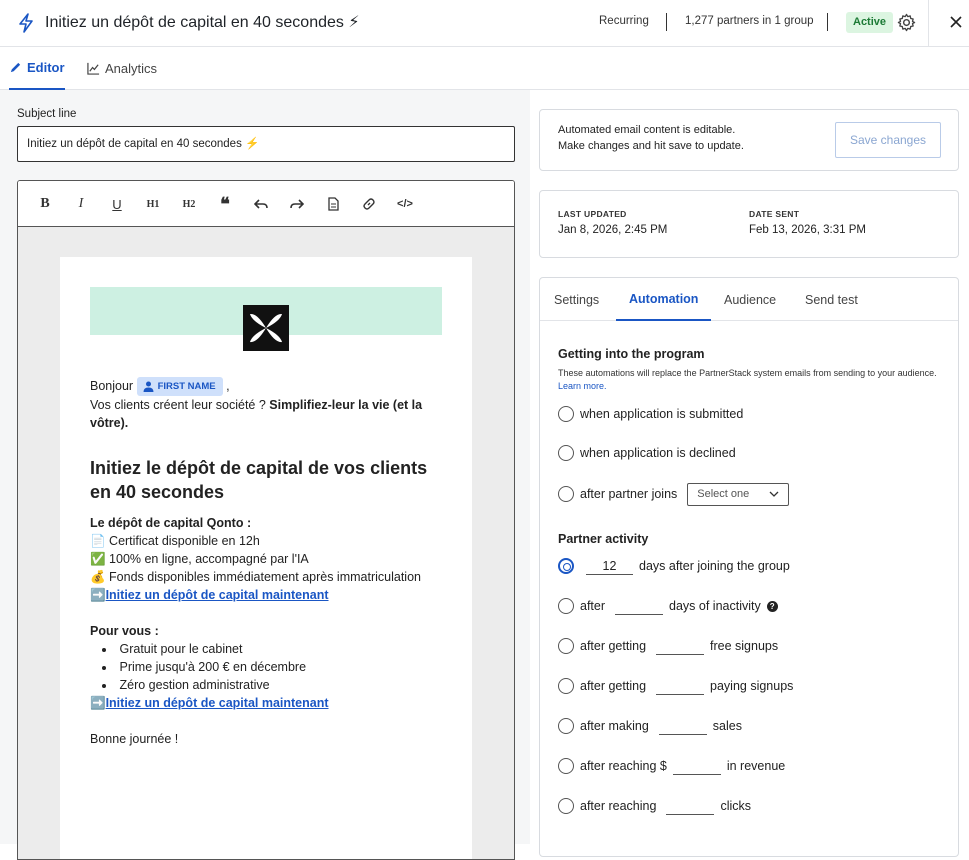 The height and width of the screenshot is (860, 969). What do you see at coordinates (592, 214) in the screenshot?
I see `last-updated-label: LAST UPDATED` at bounding box center [592, 214].